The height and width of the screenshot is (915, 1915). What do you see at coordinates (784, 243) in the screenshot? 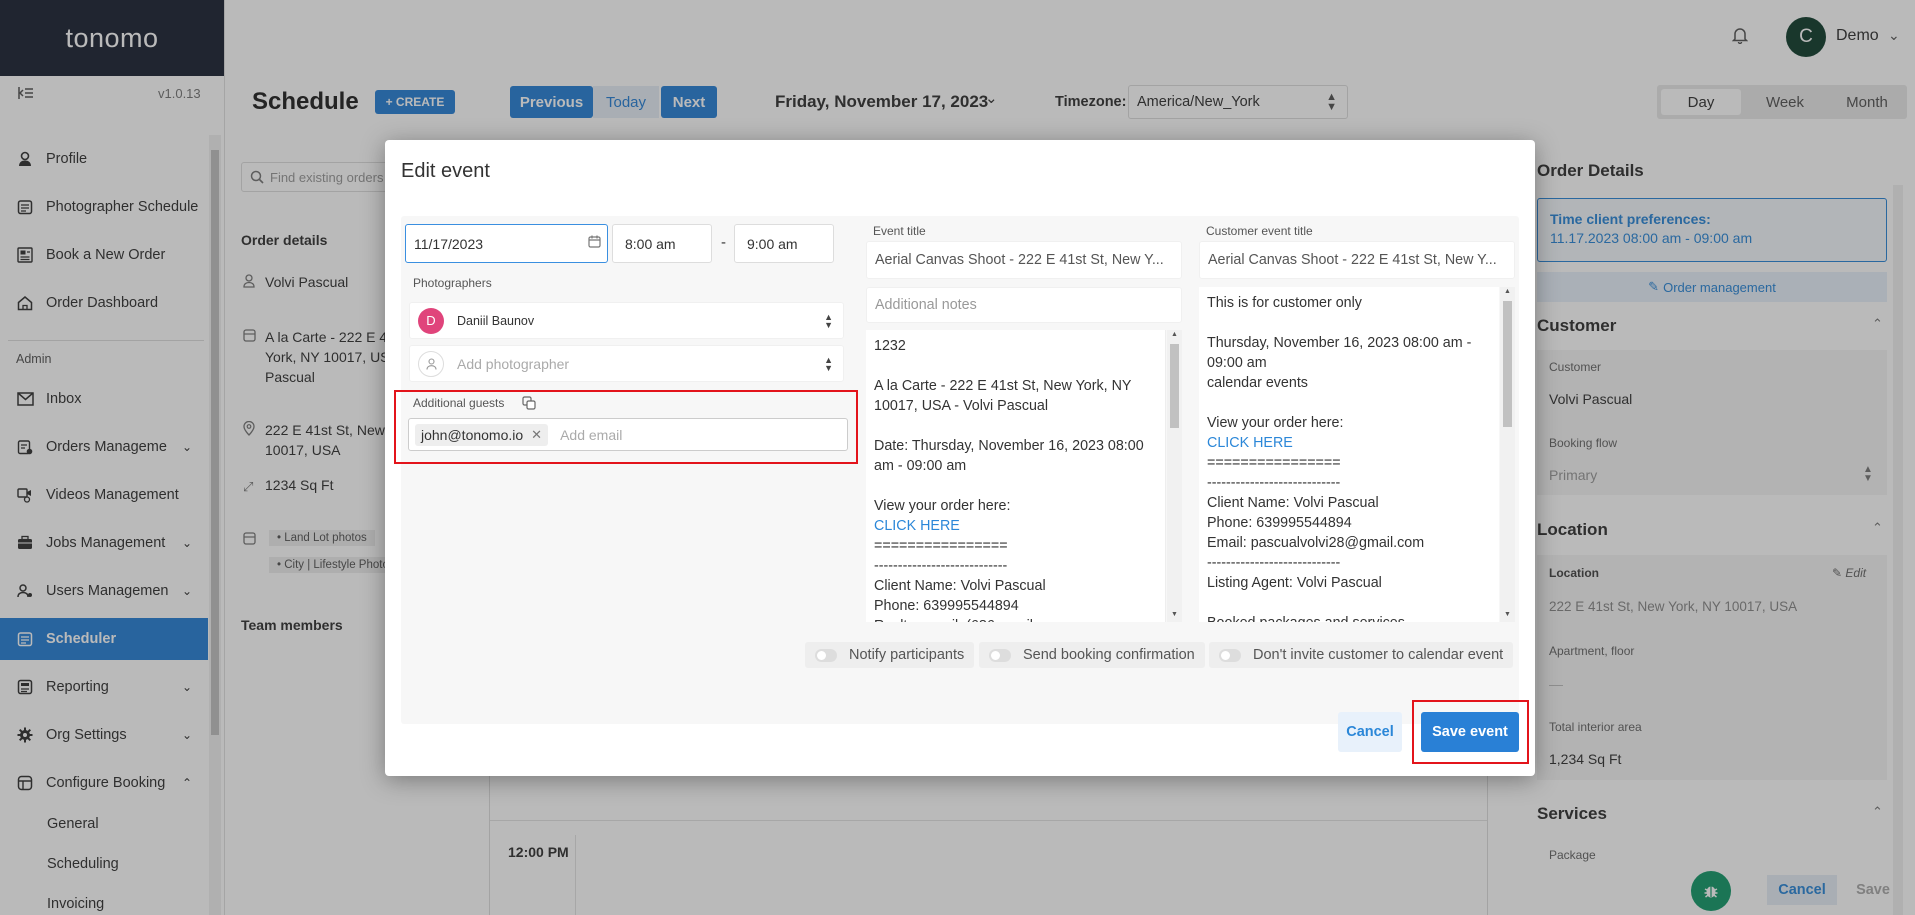
I see `end-time-input: 9:00 am` at bounding box center [784, 243].